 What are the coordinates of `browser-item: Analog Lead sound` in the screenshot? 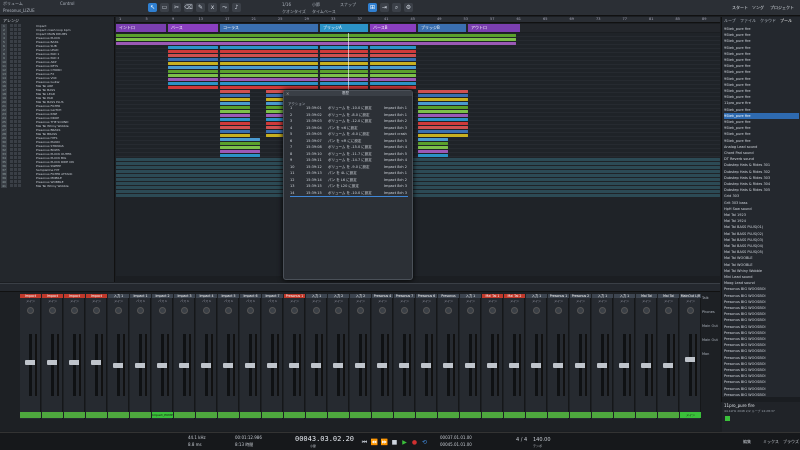 It's located at (761, 147).